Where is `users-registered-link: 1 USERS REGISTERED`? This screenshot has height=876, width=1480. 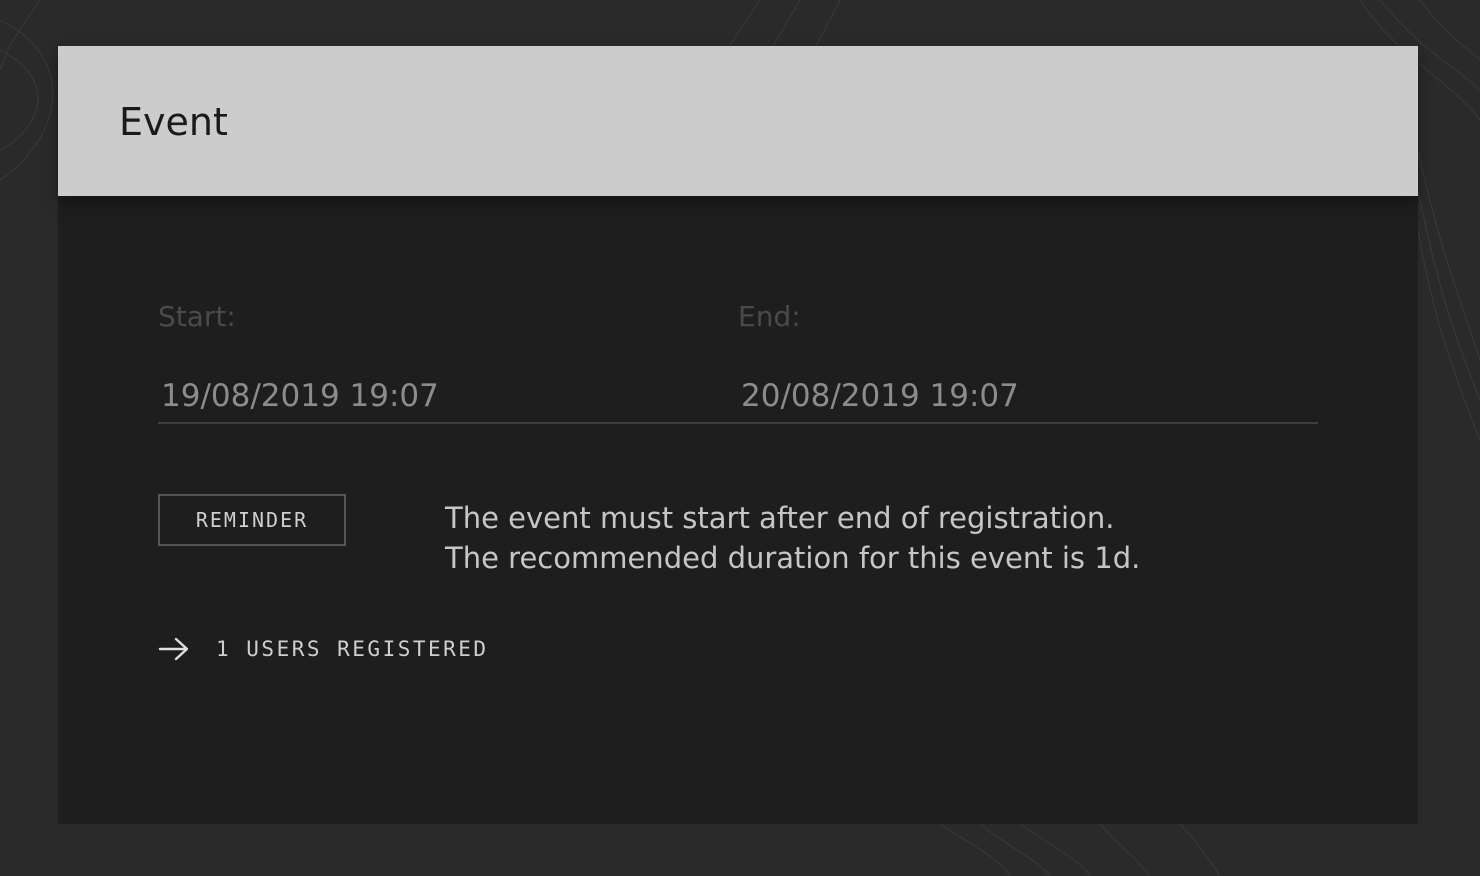 users-registered-link: 1 USERS REGISTERED is located at coordinates (323, 649).